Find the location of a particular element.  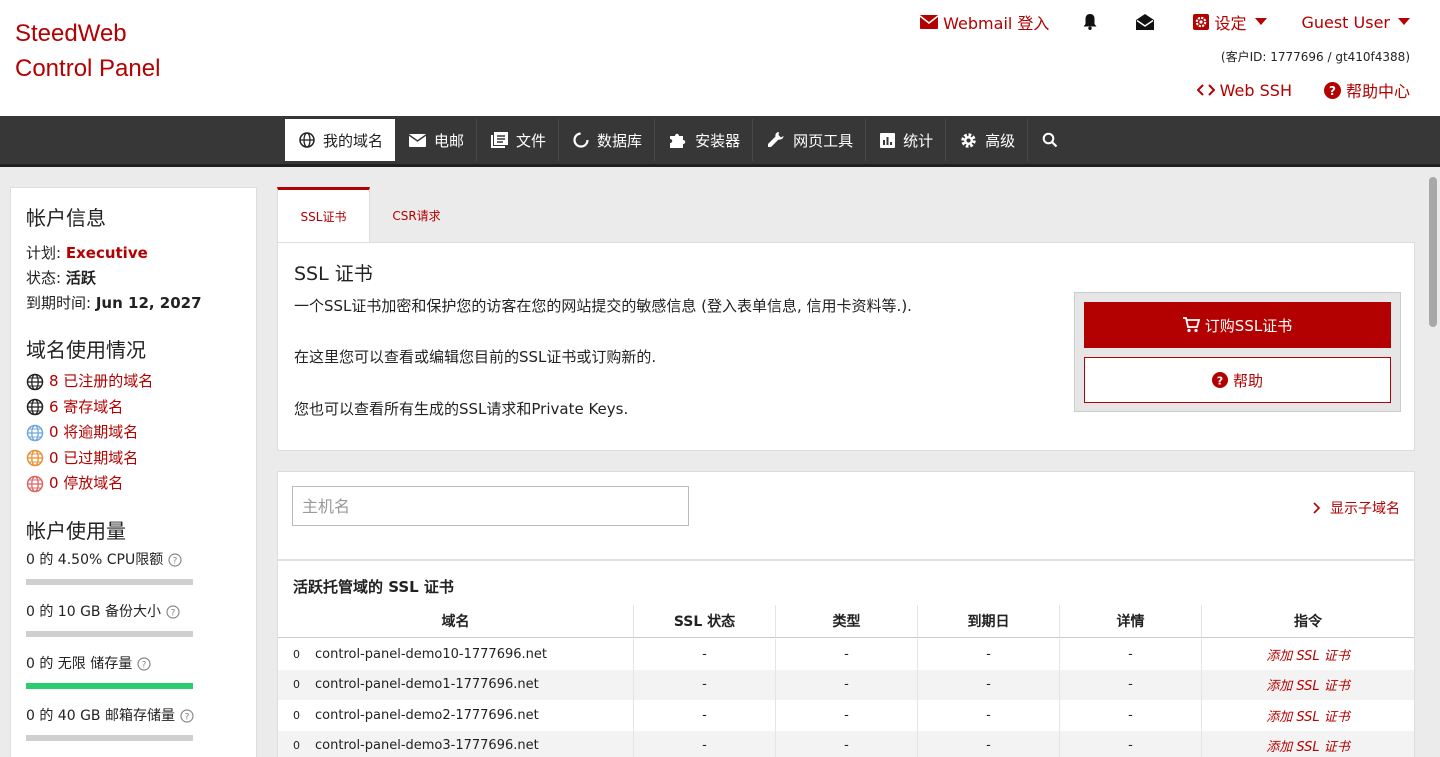

gear-icon is located at coordinates (968, 140).